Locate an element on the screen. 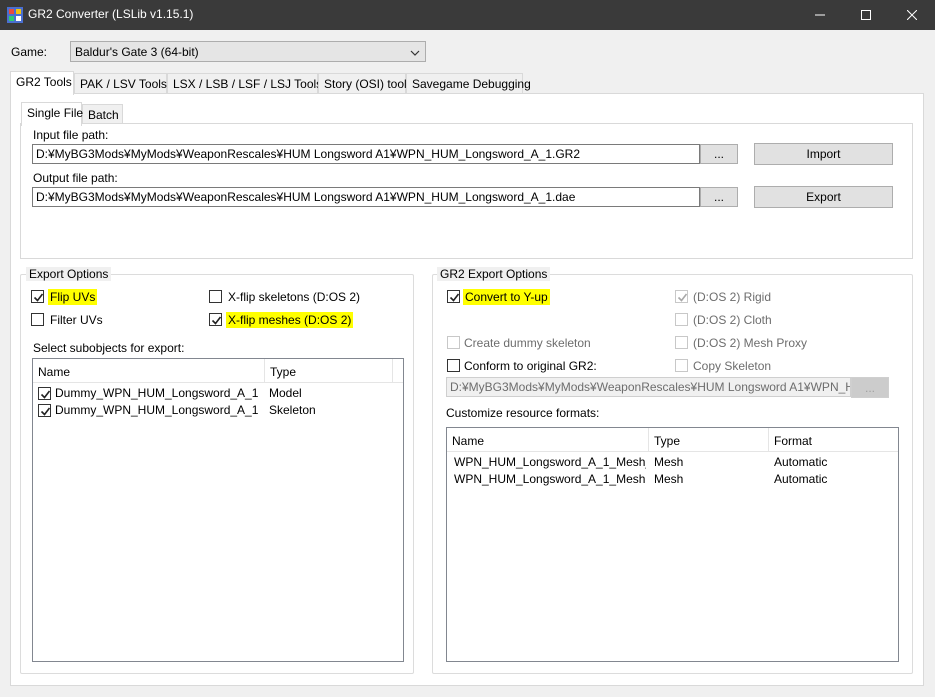  dummy-skeleton-checkbox is located at coordinates (453, 342).